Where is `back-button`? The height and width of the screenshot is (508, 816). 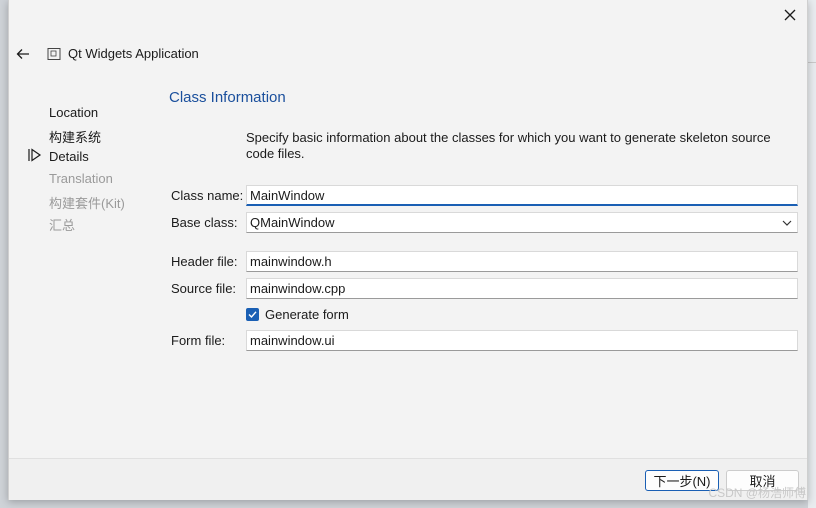 back-button is located at coordinates (23, 54).